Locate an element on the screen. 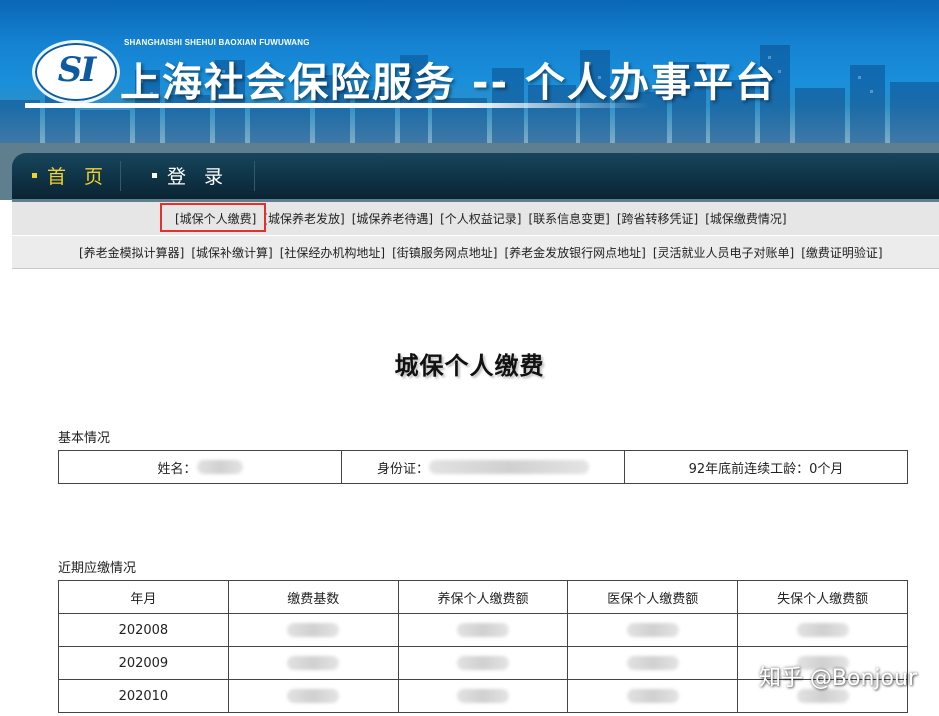 The height and width of the screenshot is (716, 939). logo-text: SI is located at coordinates (76, 70).